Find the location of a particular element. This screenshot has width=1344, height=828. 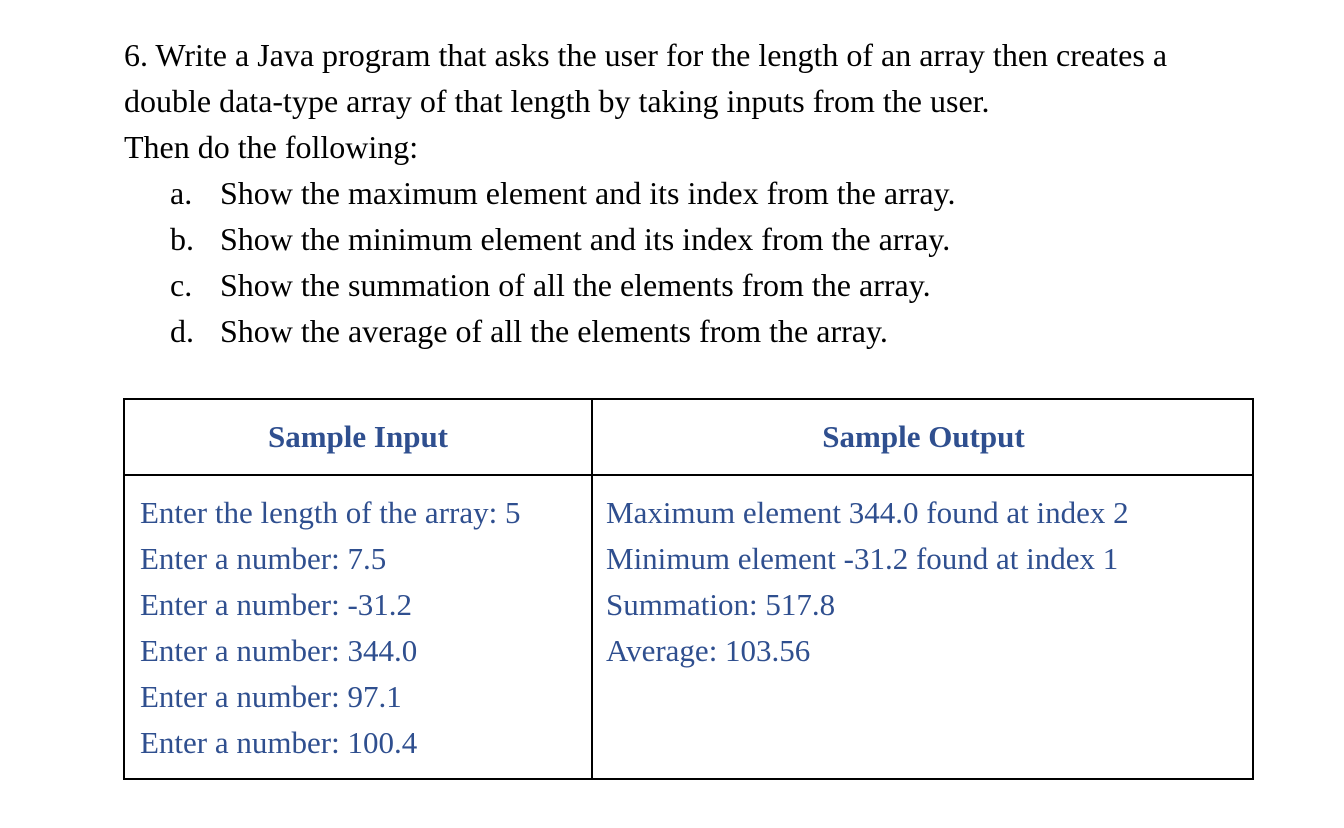

output-line: Minimum element -31.2 found at index 1 is located at coordinates (862, 558).